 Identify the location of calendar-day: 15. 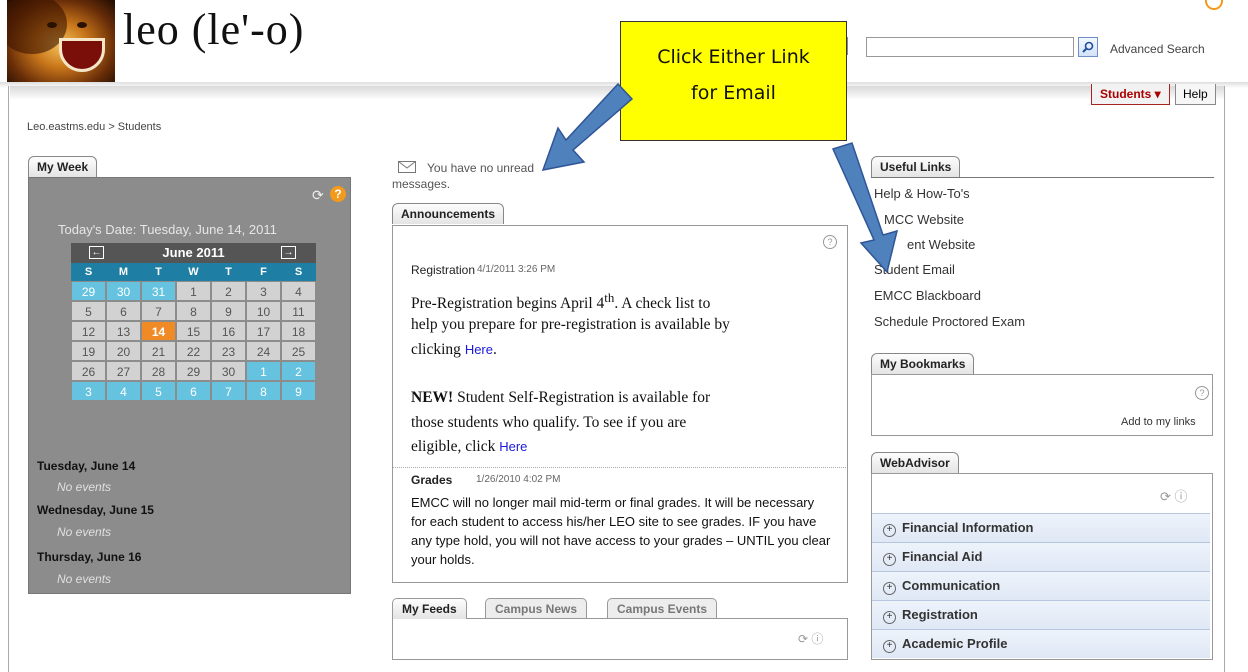
(193, 331).